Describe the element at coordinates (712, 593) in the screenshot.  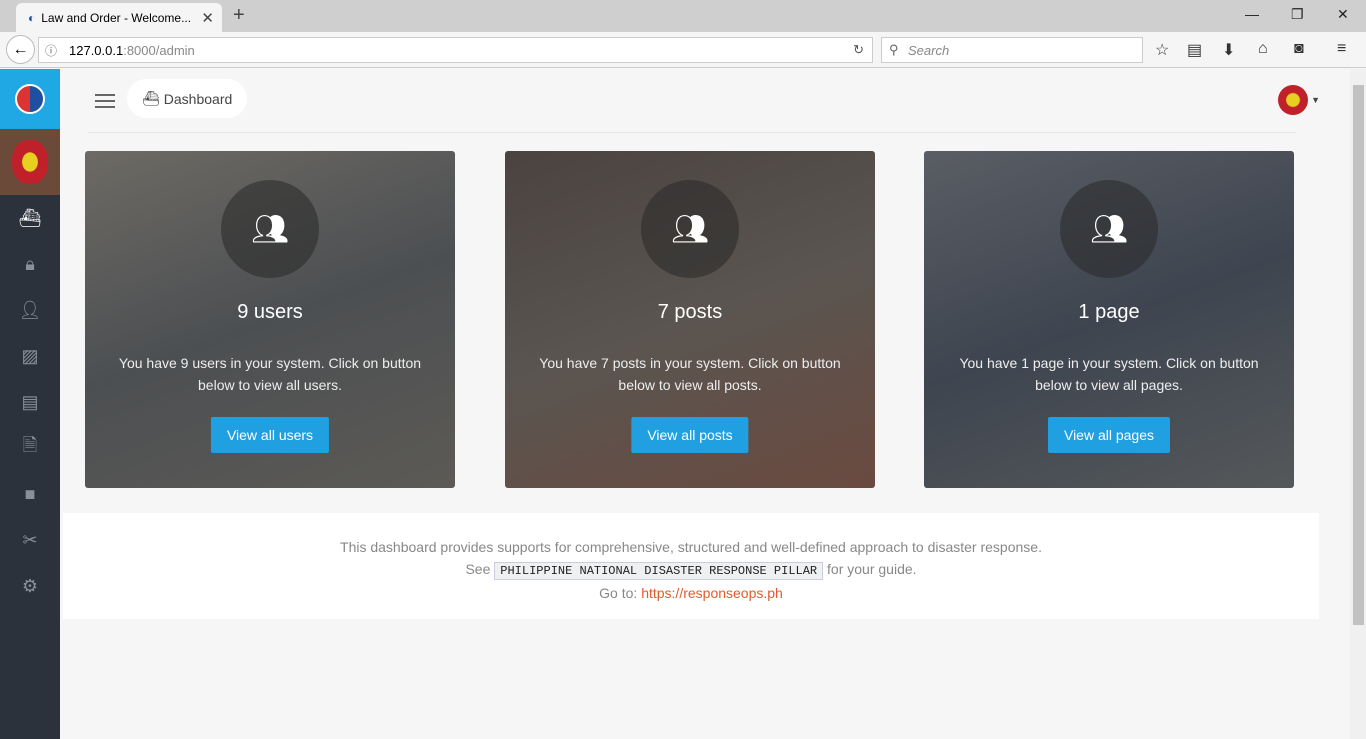
I see `responseops-link: https://responseops.ph` at that location.